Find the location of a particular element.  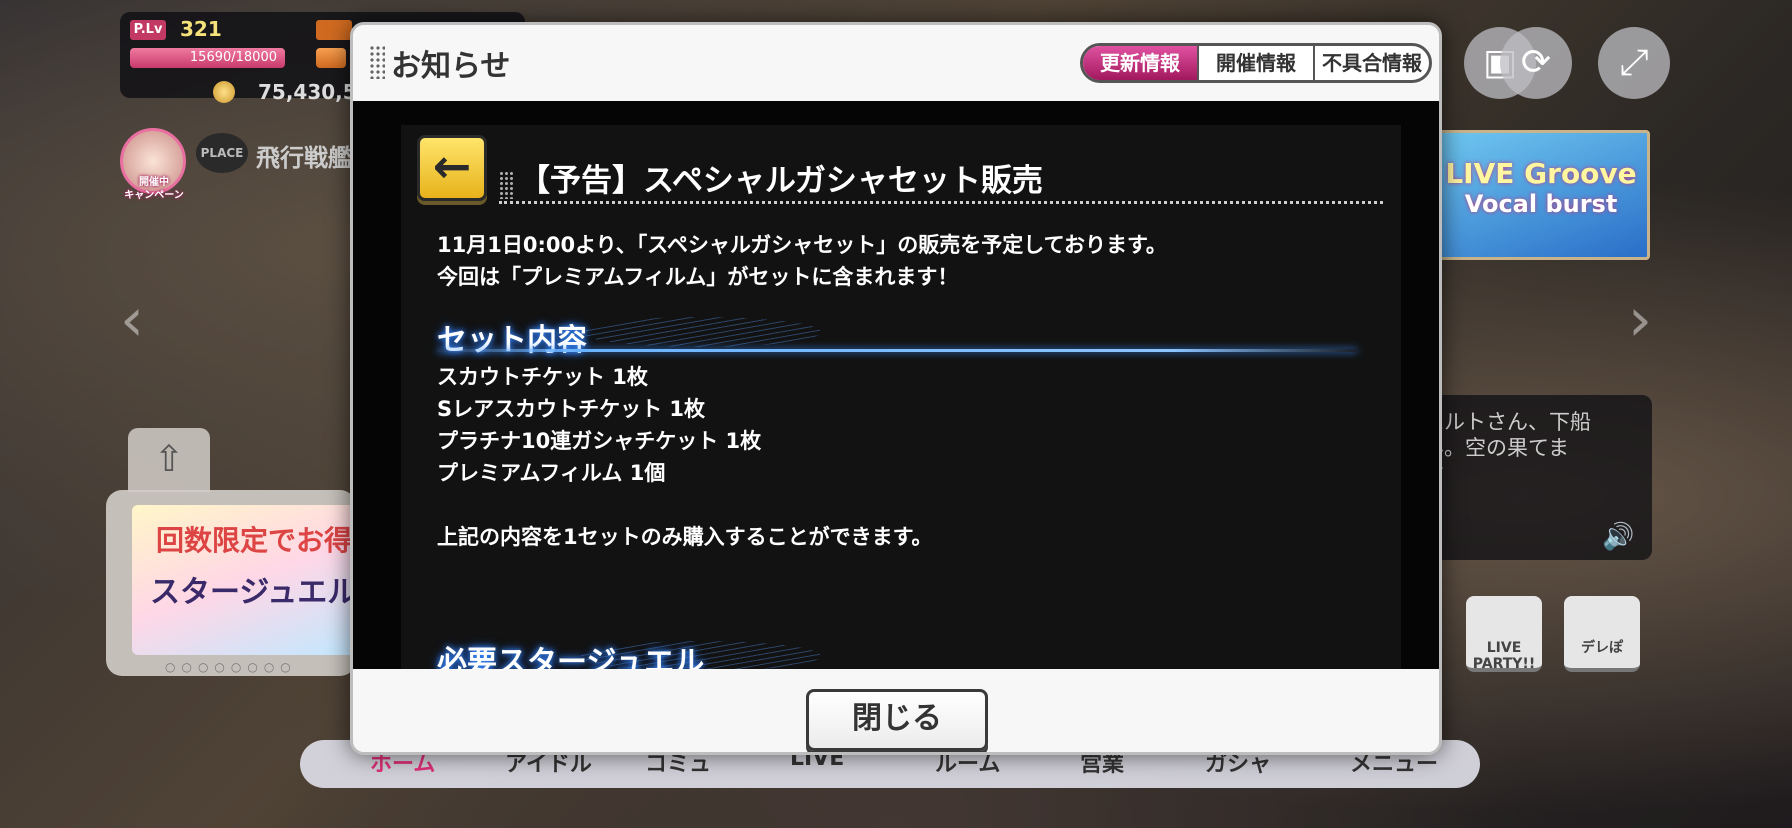

live-banner-title: LIVE Groove is located at coordinates (1541, 173).